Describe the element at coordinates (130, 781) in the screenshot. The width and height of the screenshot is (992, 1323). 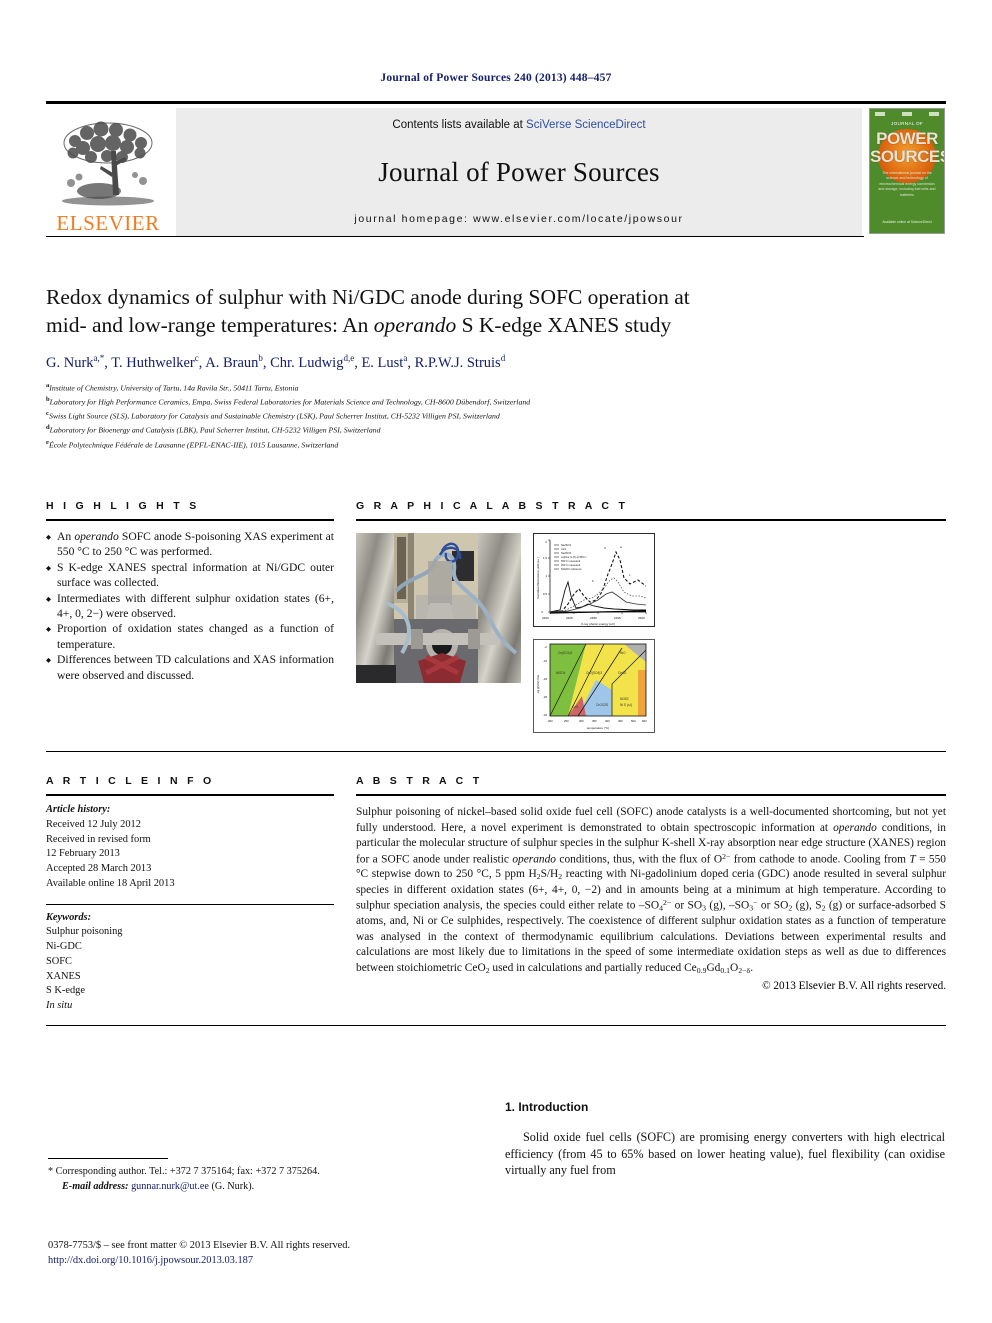
I see `article-info-heading: A R T I C L E I N F O` at that location.